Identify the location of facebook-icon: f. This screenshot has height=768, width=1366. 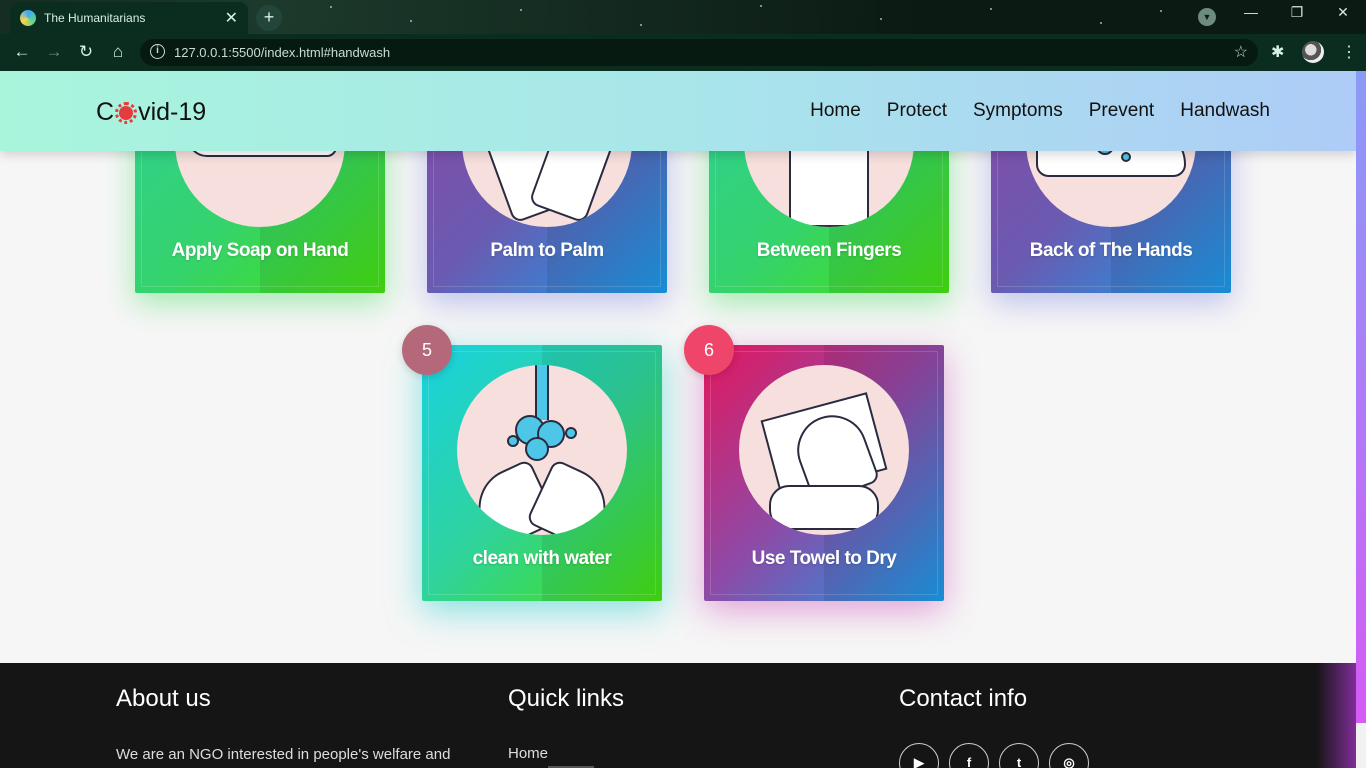
(969, 755).